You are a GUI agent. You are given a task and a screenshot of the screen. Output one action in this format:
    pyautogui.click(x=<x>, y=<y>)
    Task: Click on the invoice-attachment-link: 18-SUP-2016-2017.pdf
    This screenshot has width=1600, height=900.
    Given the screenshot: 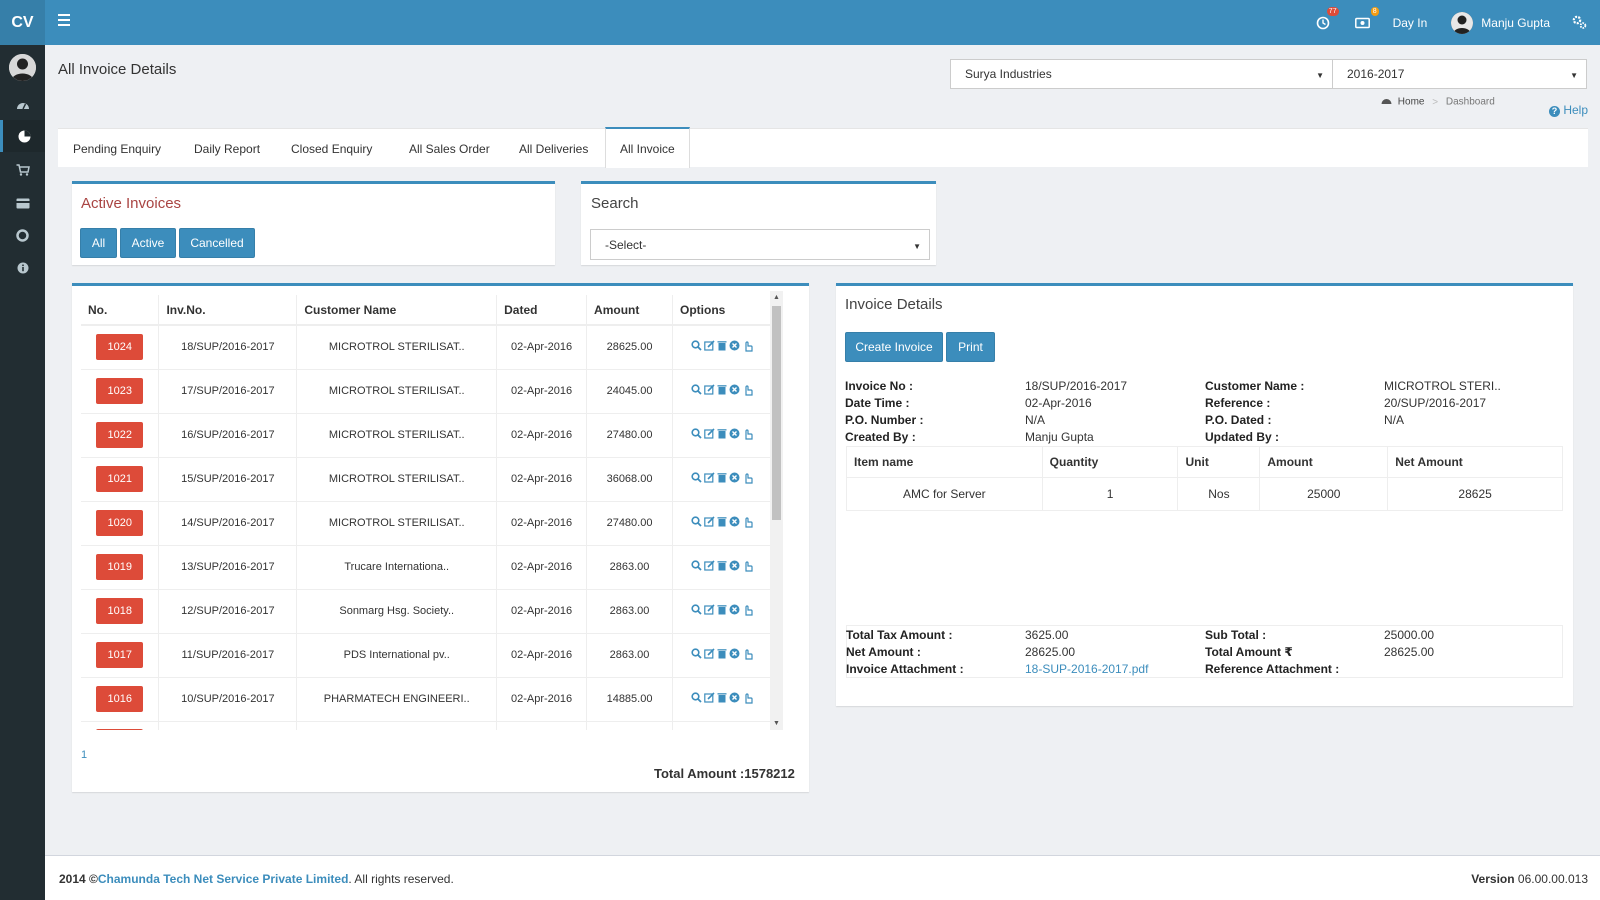 What is the action you would take?
    pyautogui.click(x=1086, y=669)
    